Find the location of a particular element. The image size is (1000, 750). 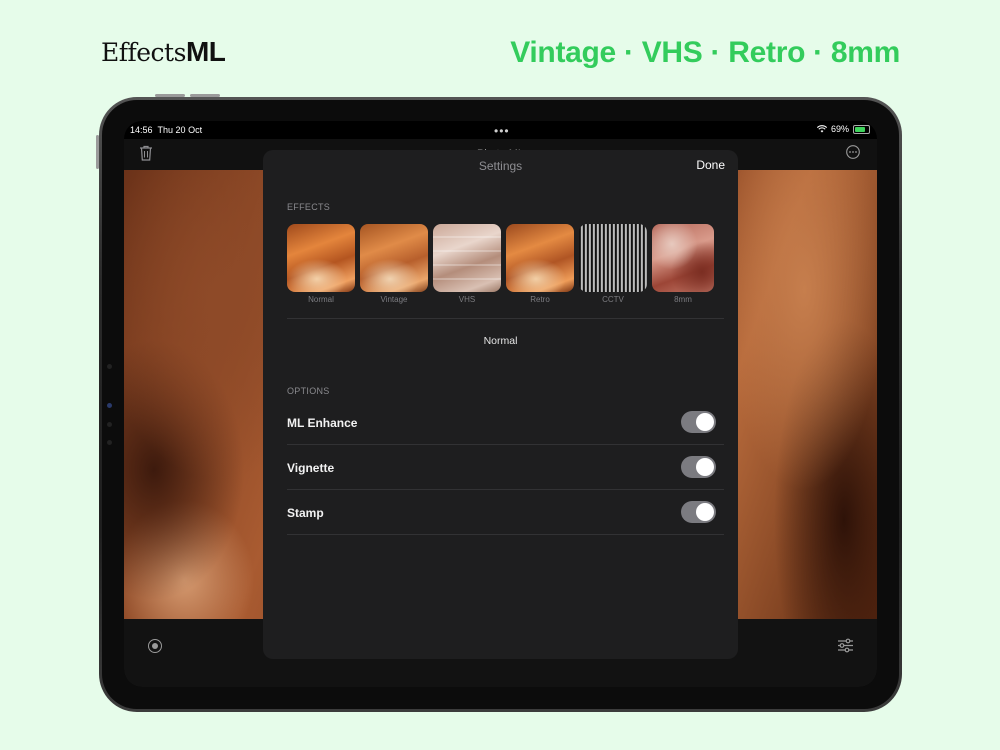

battery-percent: 69% is located at coordinates (839, 129).